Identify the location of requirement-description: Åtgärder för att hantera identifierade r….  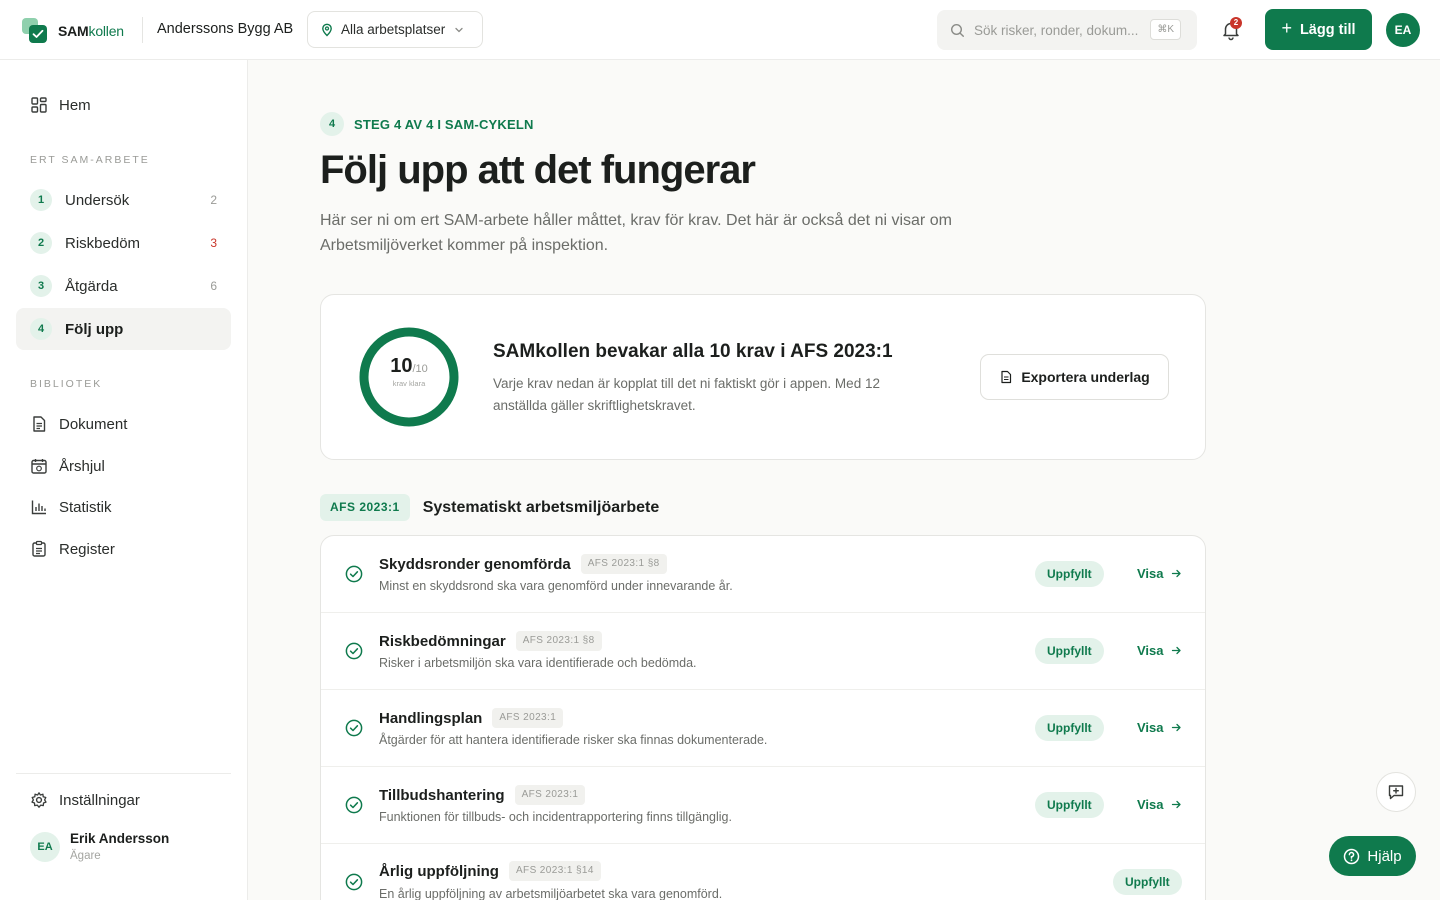
(573, 740).